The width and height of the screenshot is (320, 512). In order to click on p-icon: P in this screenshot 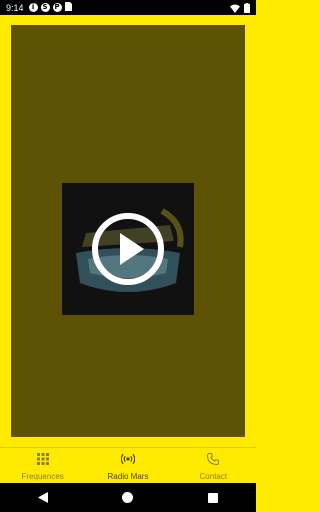, I will do `click(57, 7)`.